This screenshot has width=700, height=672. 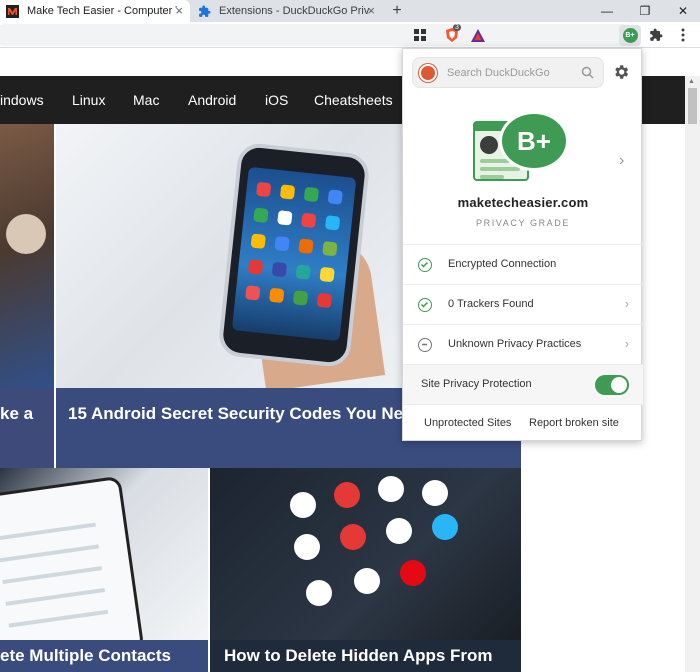 I want to click on maximize-button: ❐, so click(x=645, y=11).